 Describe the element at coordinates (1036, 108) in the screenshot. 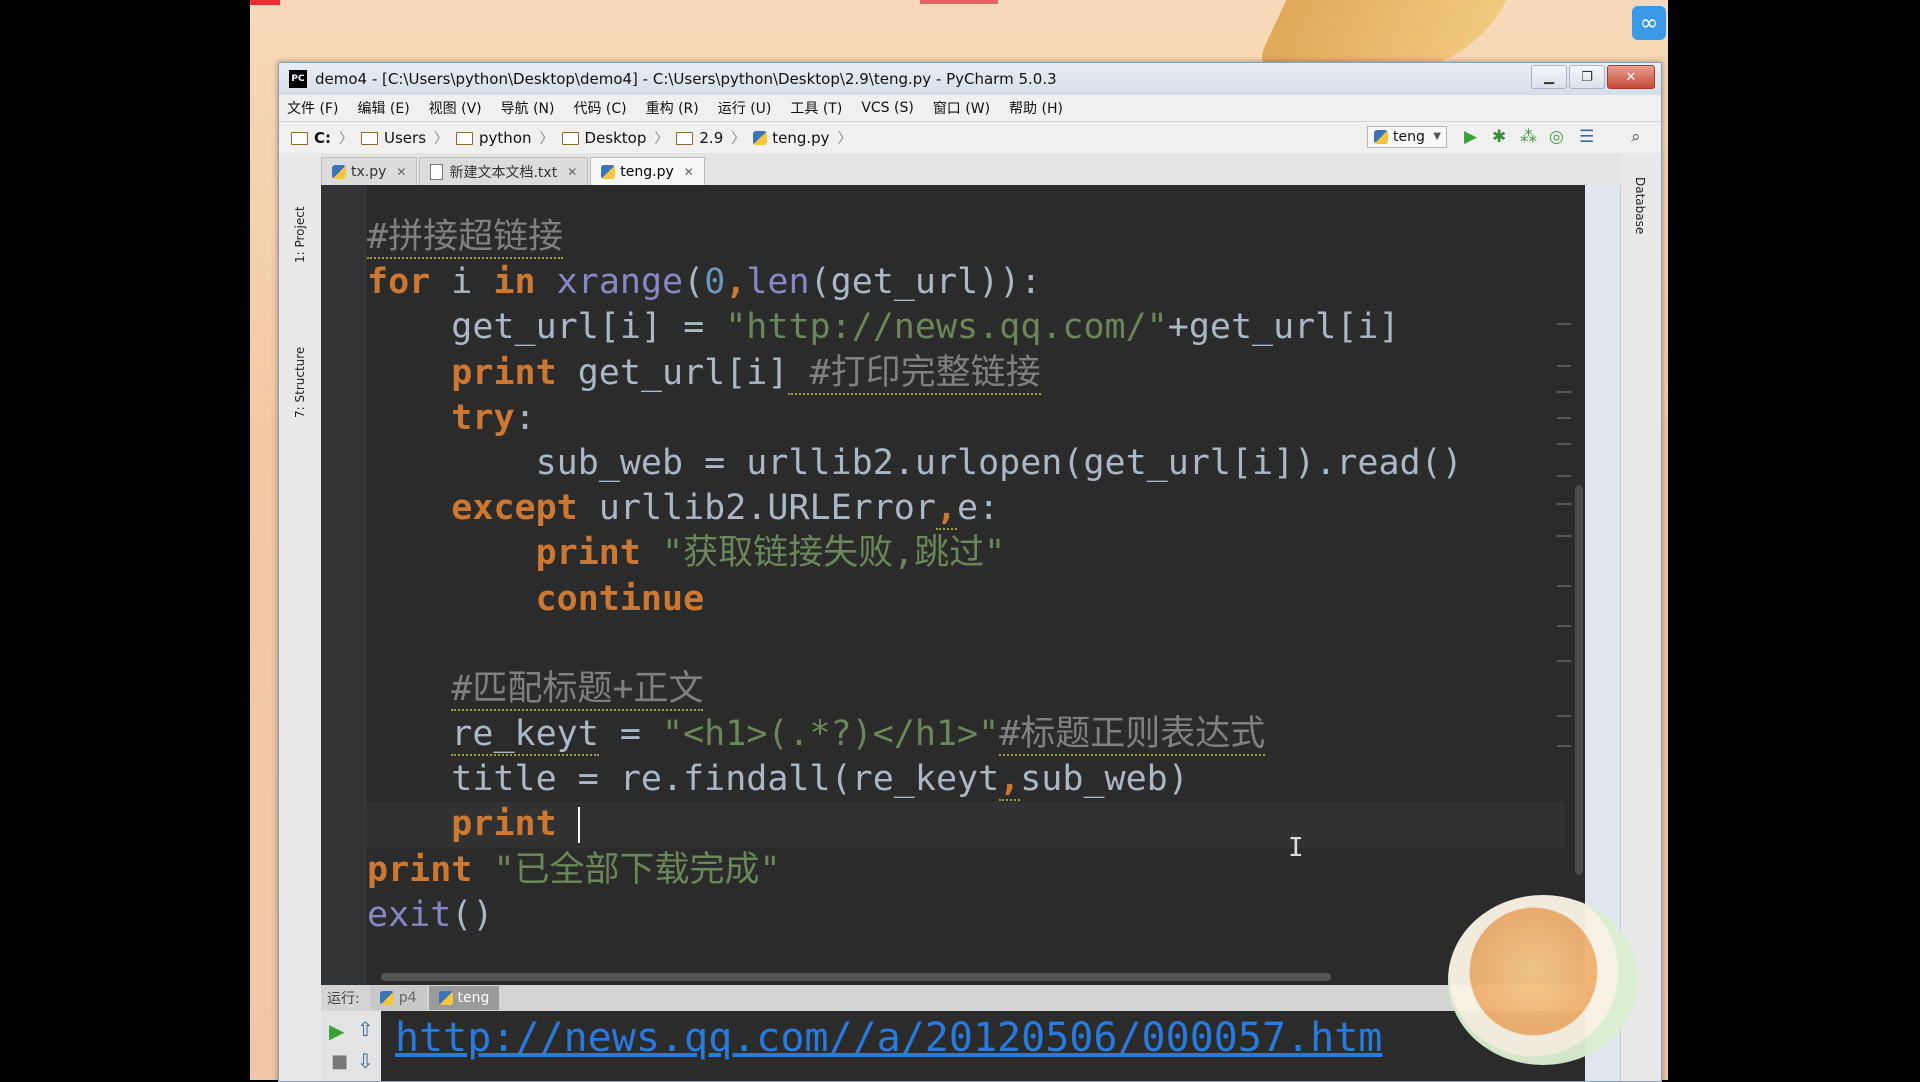

I see `menu-help: 帮助 (H)` at that location.